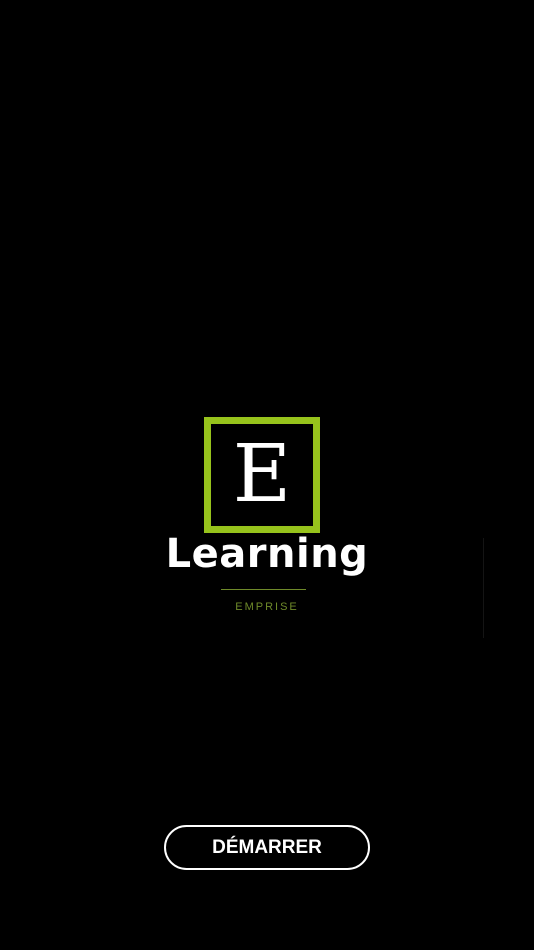  I want to click on logo-frame: E, so click(262, 475).